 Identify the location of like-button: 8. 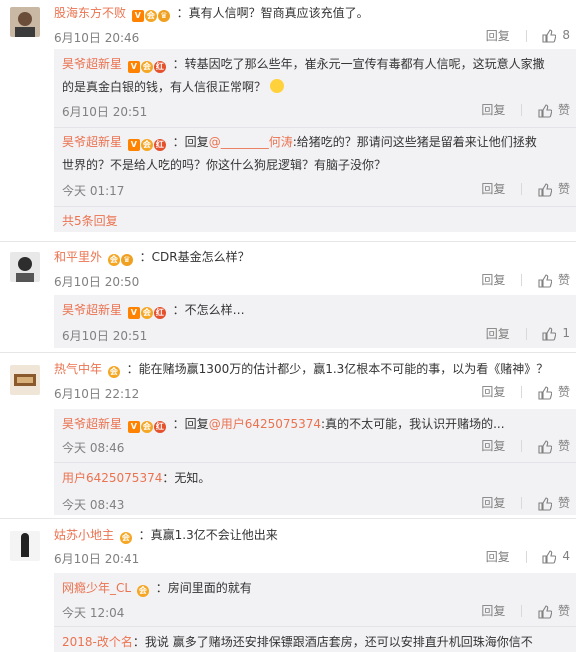
(556, 35).